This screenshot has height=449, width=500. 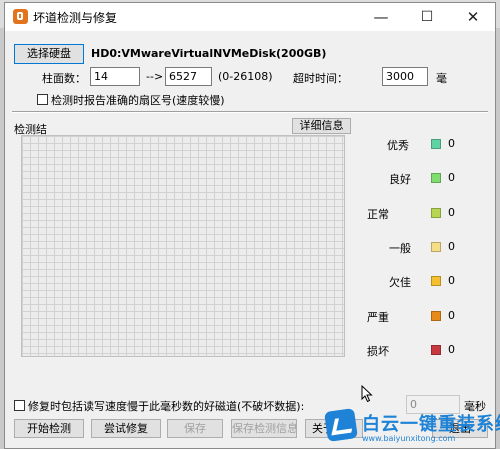 I want to click on repair-slow-tracks-label: 修复时包括读写速度慢于此毫秒数的好磁道(不破坏数据):, so click(x=166, y=406).